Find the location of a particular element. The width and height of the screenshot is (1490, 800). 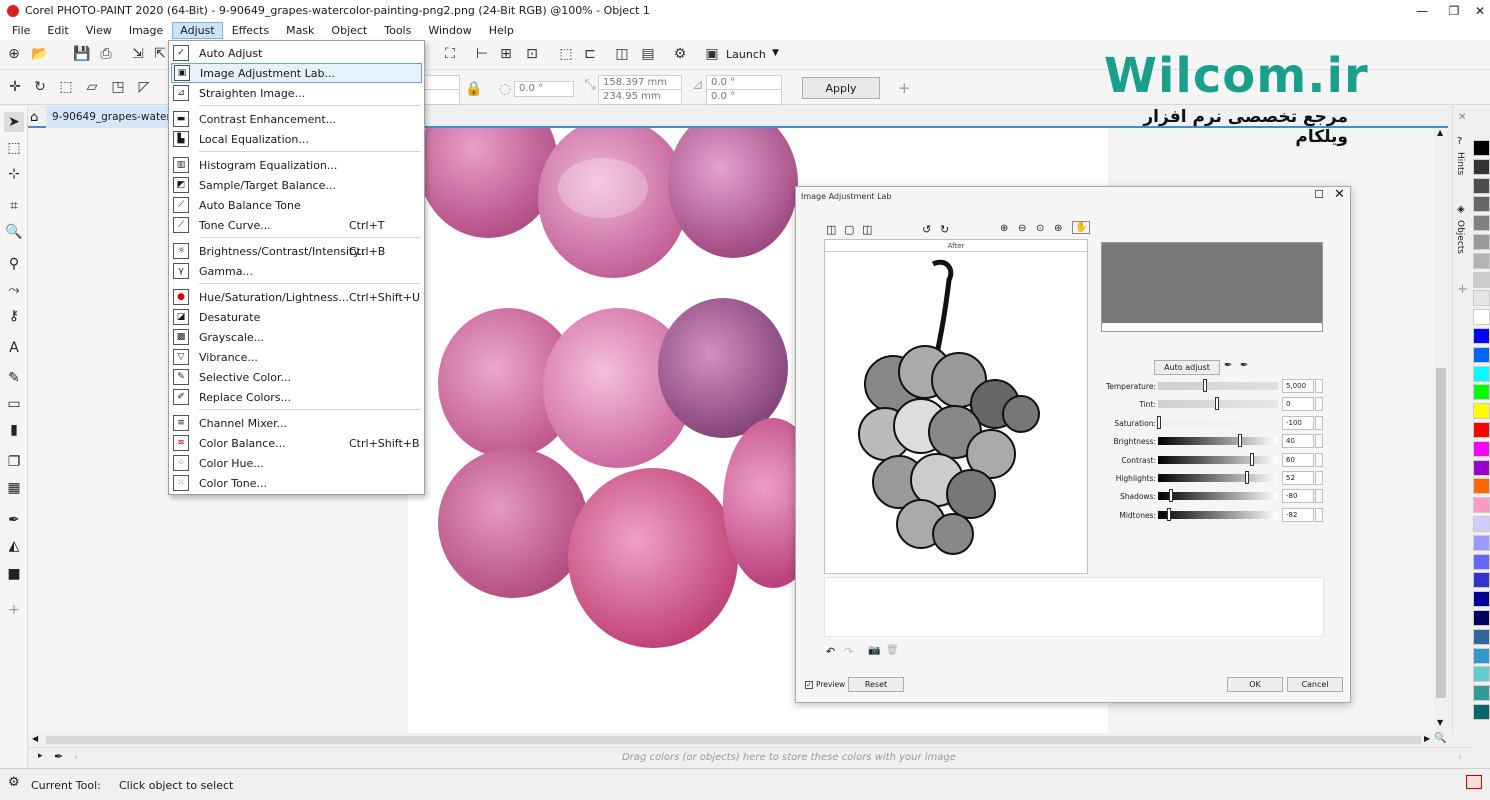

import-icon: ⇲ is located at coordinates (138, 54).